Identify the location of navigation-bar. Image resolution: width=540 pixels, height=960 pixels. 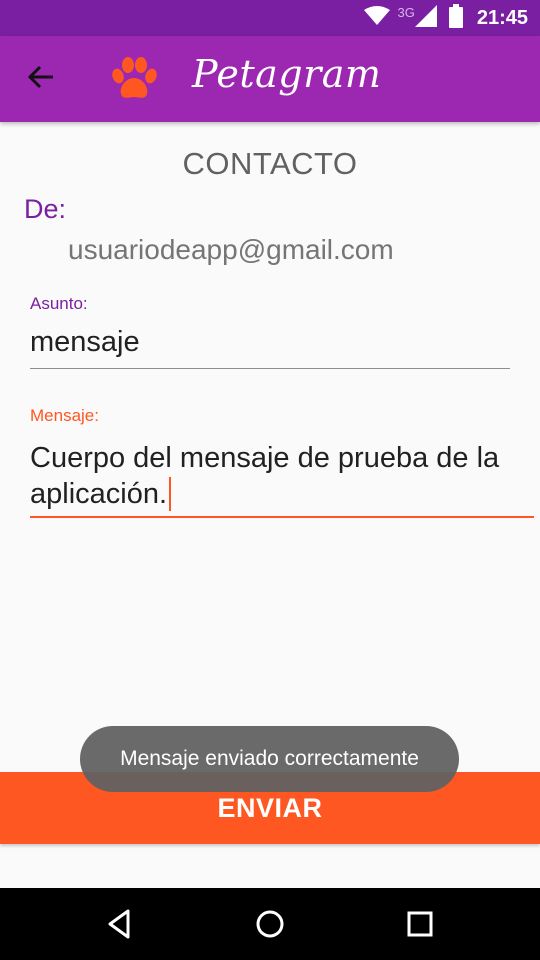
(270, 924).